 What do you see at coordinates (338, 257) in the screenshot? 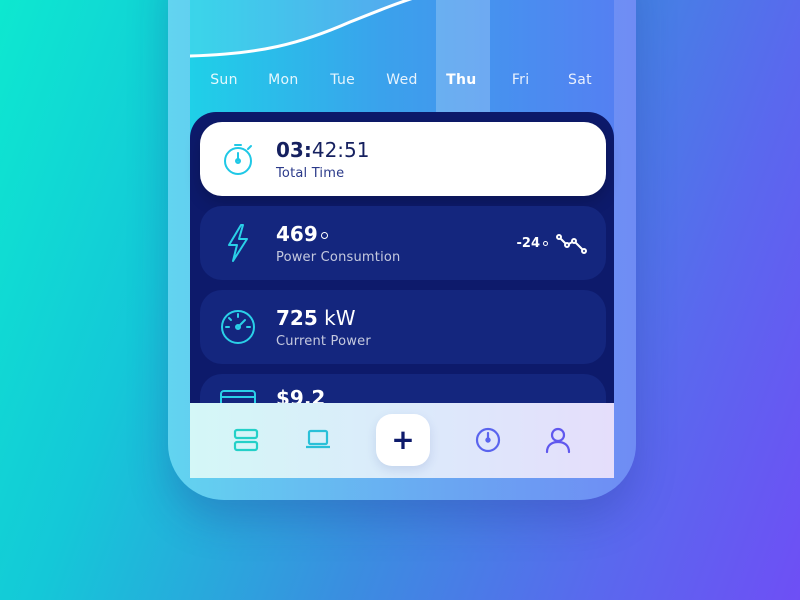
I see `power-consumption-label: Power Consumtion` at bounding box center [338, 257].